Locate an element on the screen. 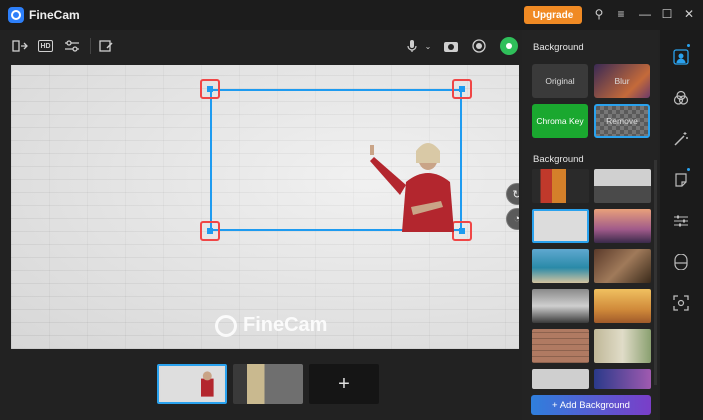 The width and height of the screenshot is (703, 420). background-option-blur: Blur is located at coordinates (622, 81).